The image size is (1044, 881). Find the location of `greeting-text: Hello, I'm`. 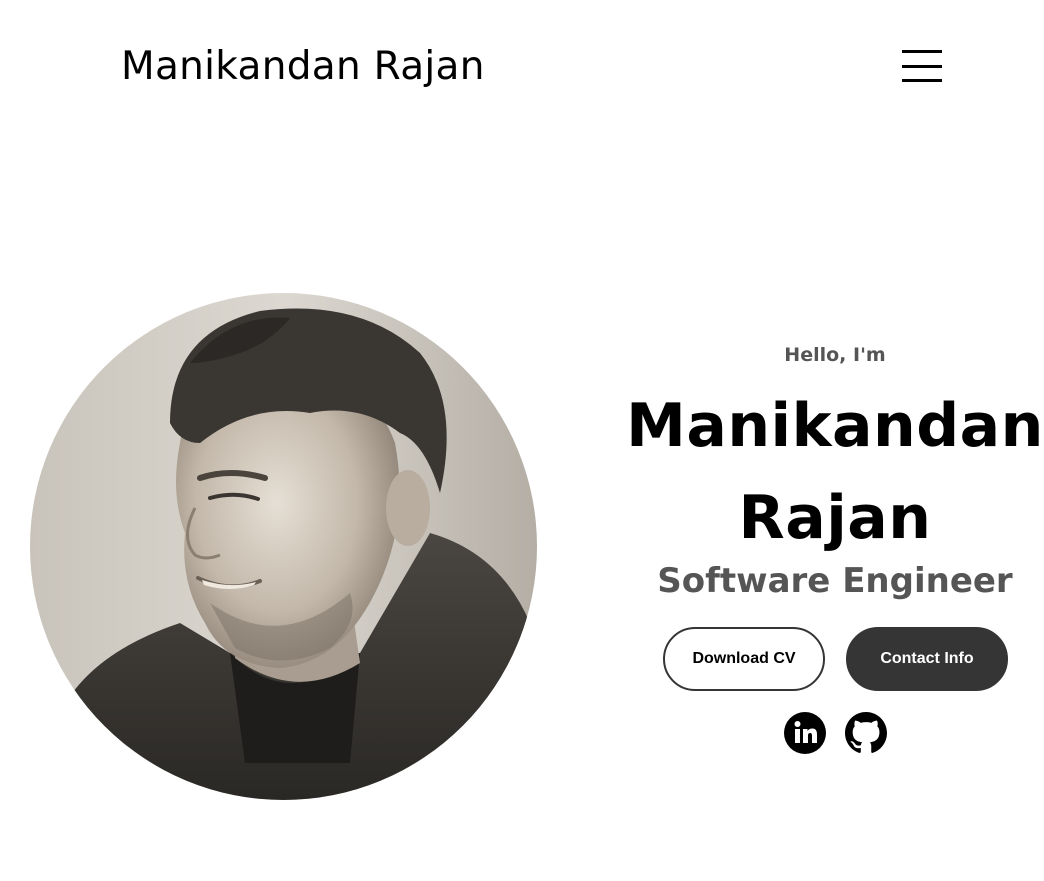

greeting-text: Hello, I'm is located at coordinates (835, 355).